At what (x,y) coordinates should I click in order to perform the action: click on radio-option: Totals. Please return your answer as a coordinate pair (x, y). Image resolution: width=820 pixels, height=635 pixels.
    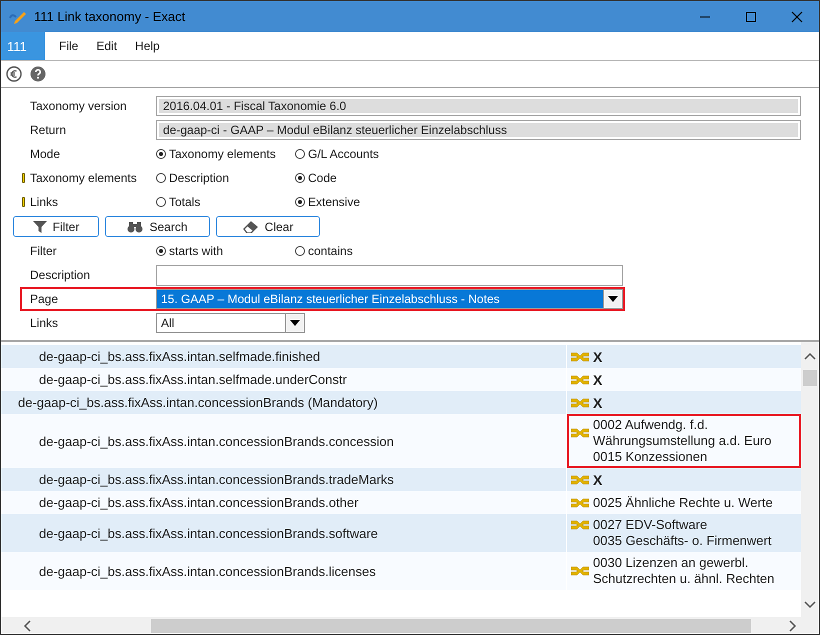
    Looking at the image, I should click on (225, 202).